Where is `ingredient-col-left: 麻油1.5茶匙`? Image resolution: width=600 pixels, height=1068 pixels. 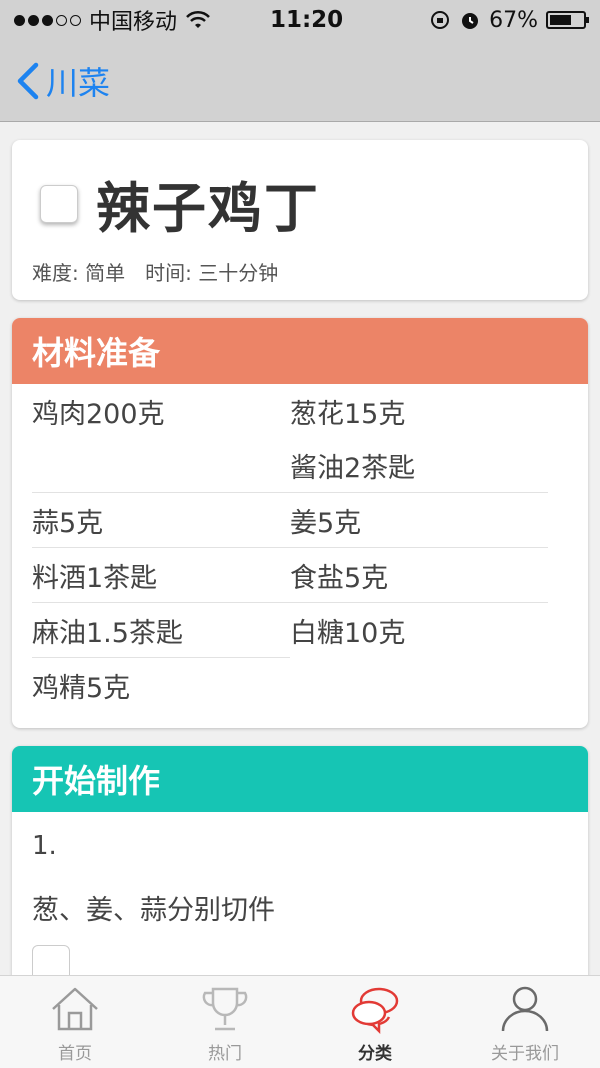 ingredient-col-left: 麻油1.5茶匙 is located at coordinates (161, 630).